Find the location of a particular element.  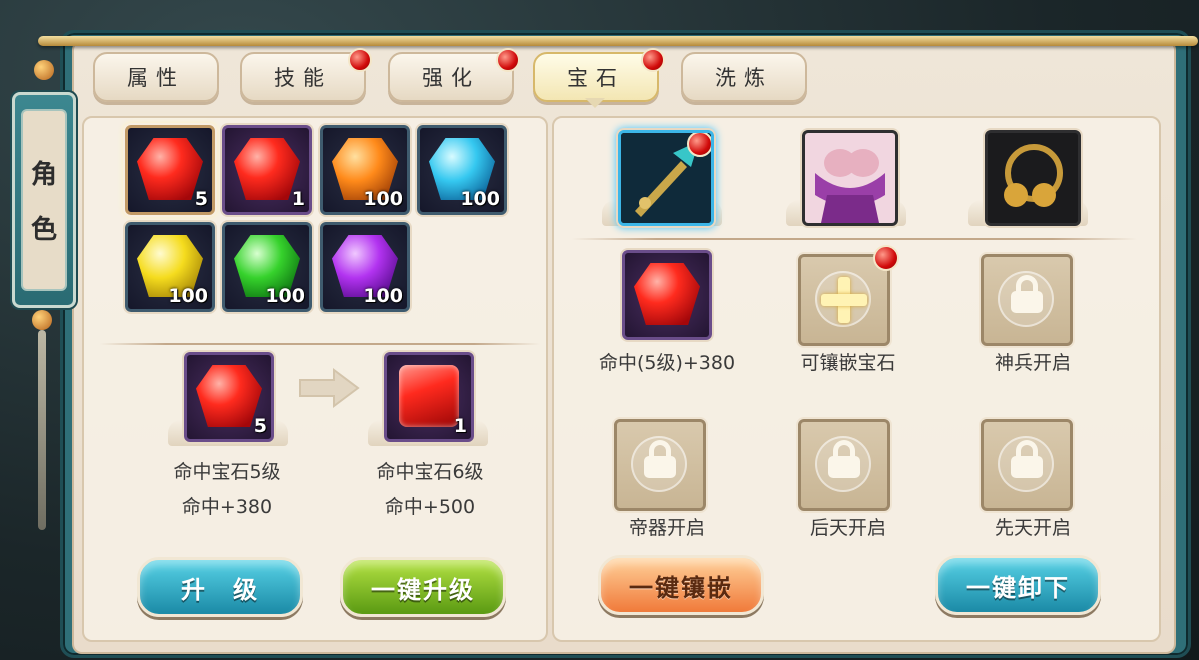

tab-skills: 技能 is located at coordinates (306, 75).